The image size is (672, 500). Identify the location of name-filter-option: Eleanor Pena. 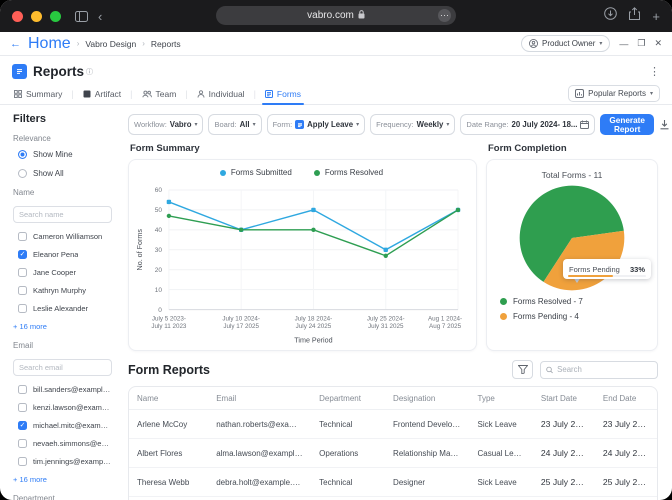
(65, 254).